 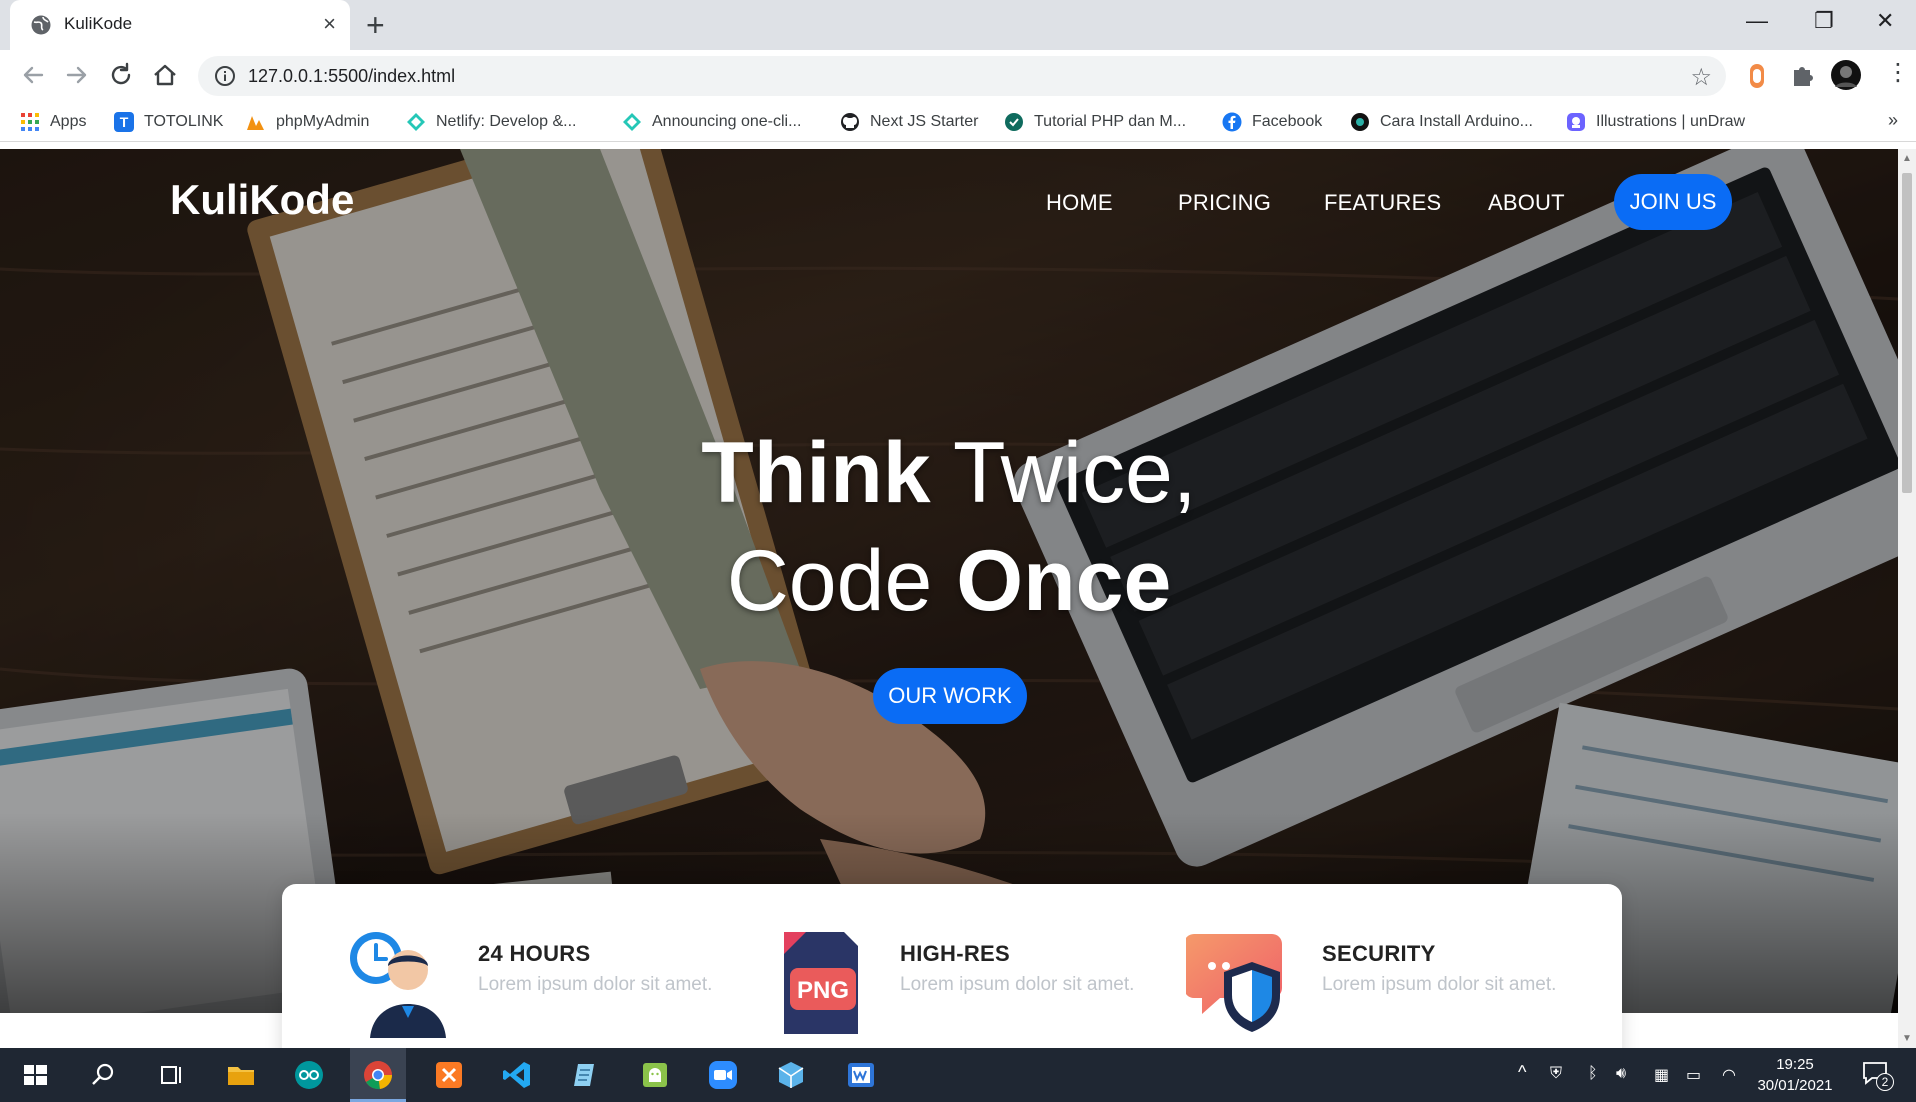 What do you see at coordinates (1522, 1072) in the screenshot?
I see `tray-overflow-icon: ^` at bounding box center [1522, 1072].